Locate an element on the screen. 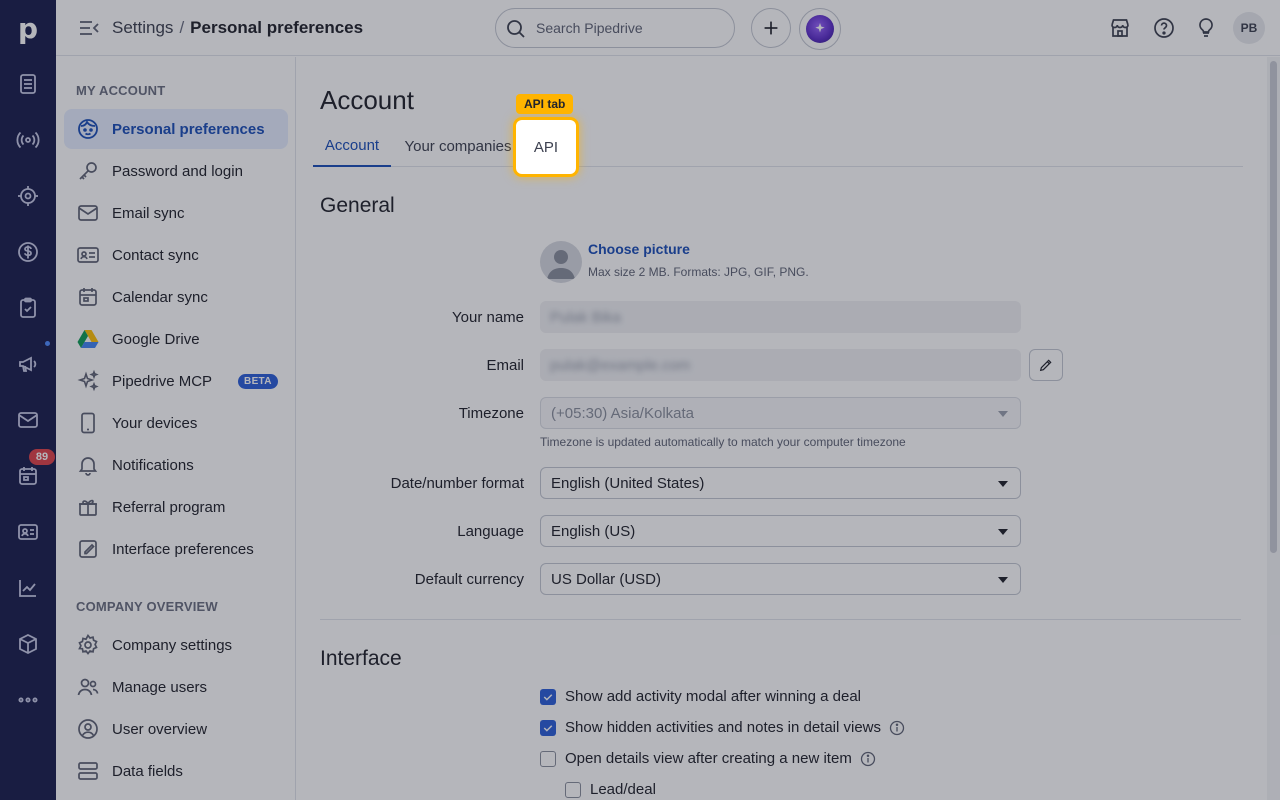 This screenshot has height=800, width=1280. target-icon is located at coordinates (28, 196).